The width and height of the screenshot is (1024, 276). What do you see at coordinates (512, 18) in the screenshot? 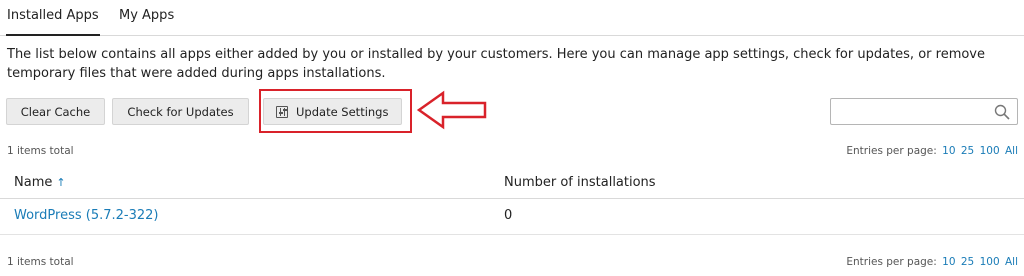
I see `tab-bar: Installed Apps My Apps` at bounding box center [512, 18].